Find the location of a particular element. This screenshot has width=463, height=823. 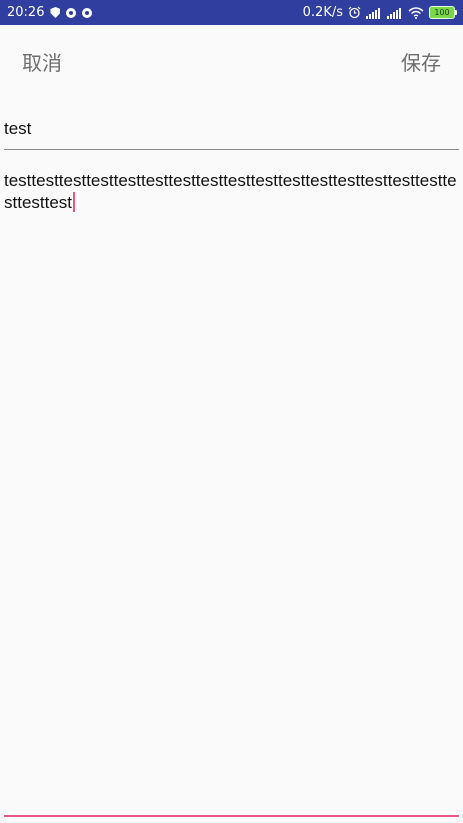

battery-tip is located at coordinates (456, 12).